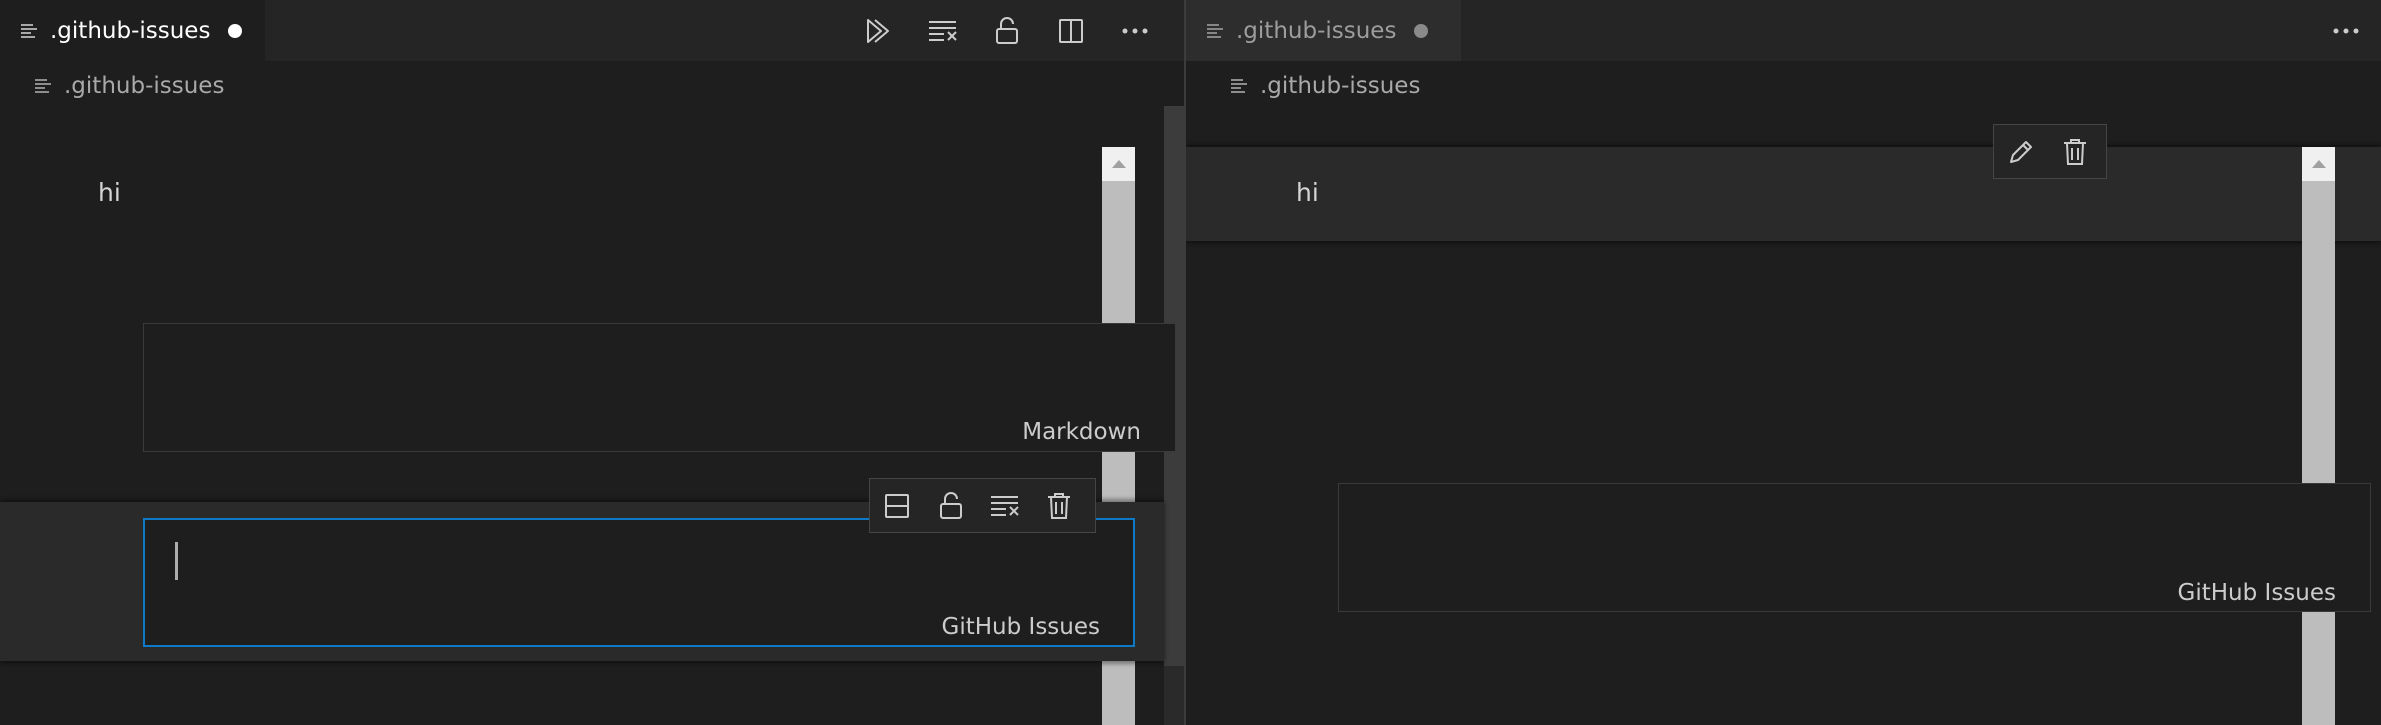 The height and width of the screenshot is (725, 2381). I want to click on right-tab-github-issues: .github-issues, so click(1323, 30).